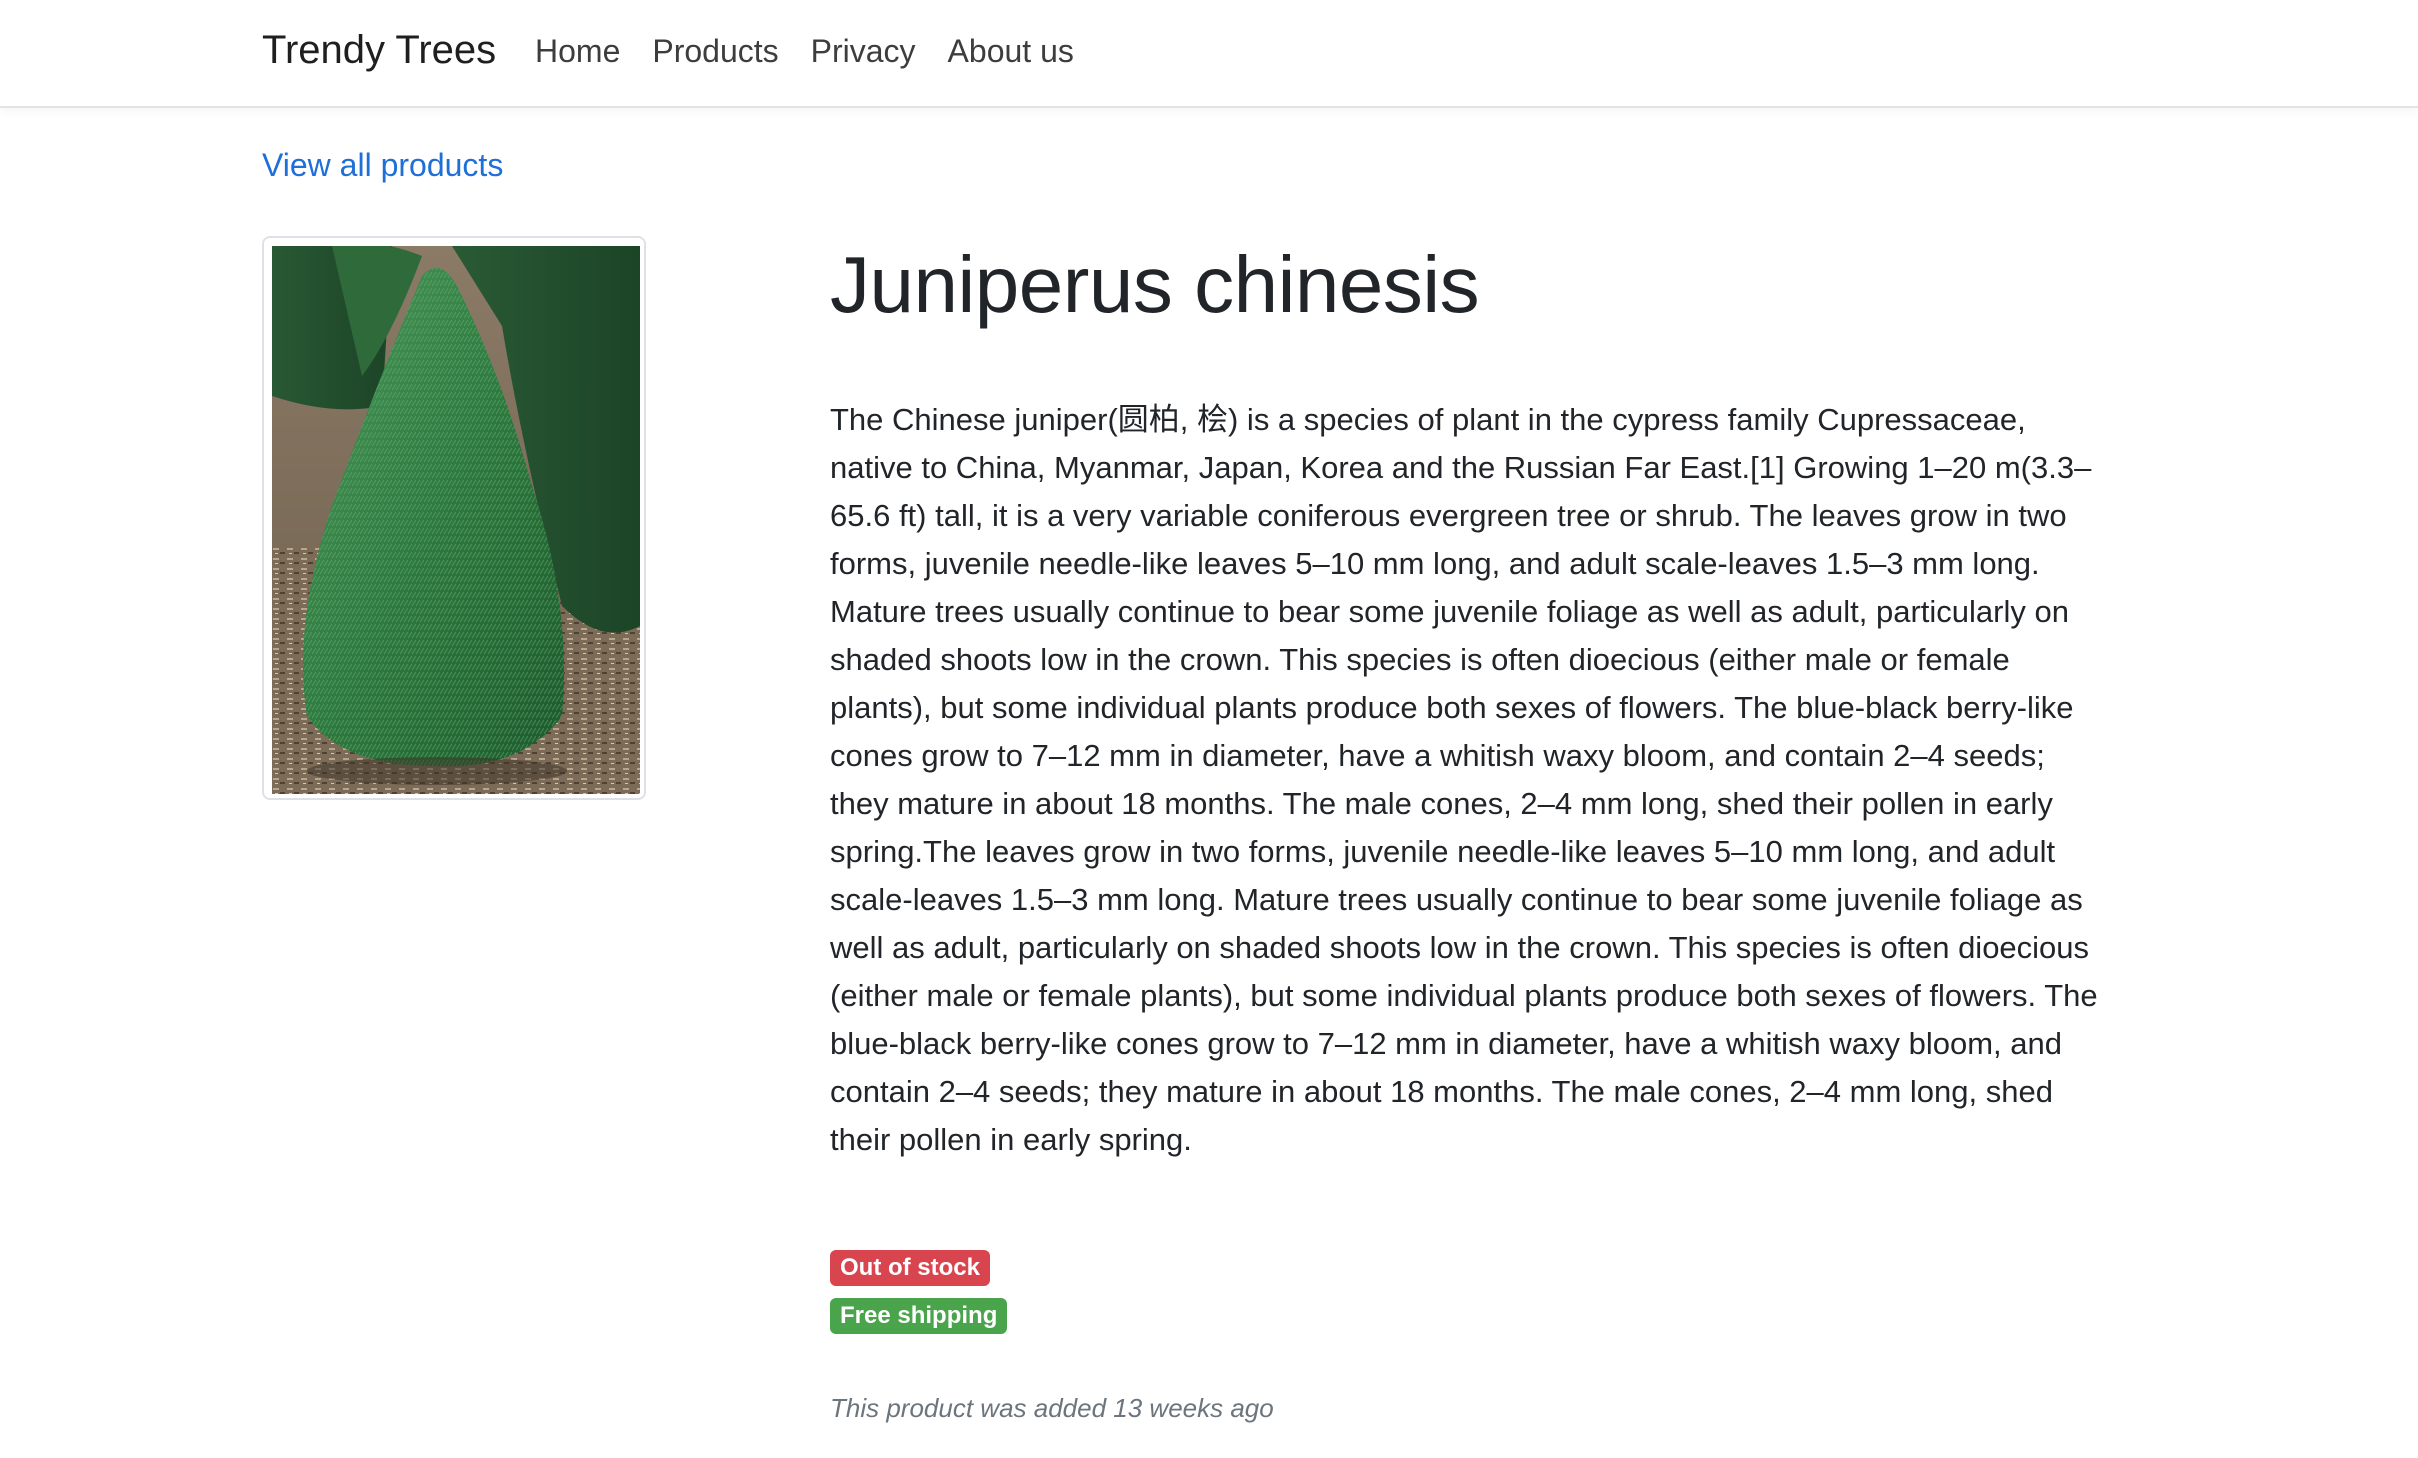 The height and width of the screenshot is (1458, 2418). Describe the element at coordinates (919, 1316) in the screenshot. I see `free-shipping-badge: Free shipping` at that location.